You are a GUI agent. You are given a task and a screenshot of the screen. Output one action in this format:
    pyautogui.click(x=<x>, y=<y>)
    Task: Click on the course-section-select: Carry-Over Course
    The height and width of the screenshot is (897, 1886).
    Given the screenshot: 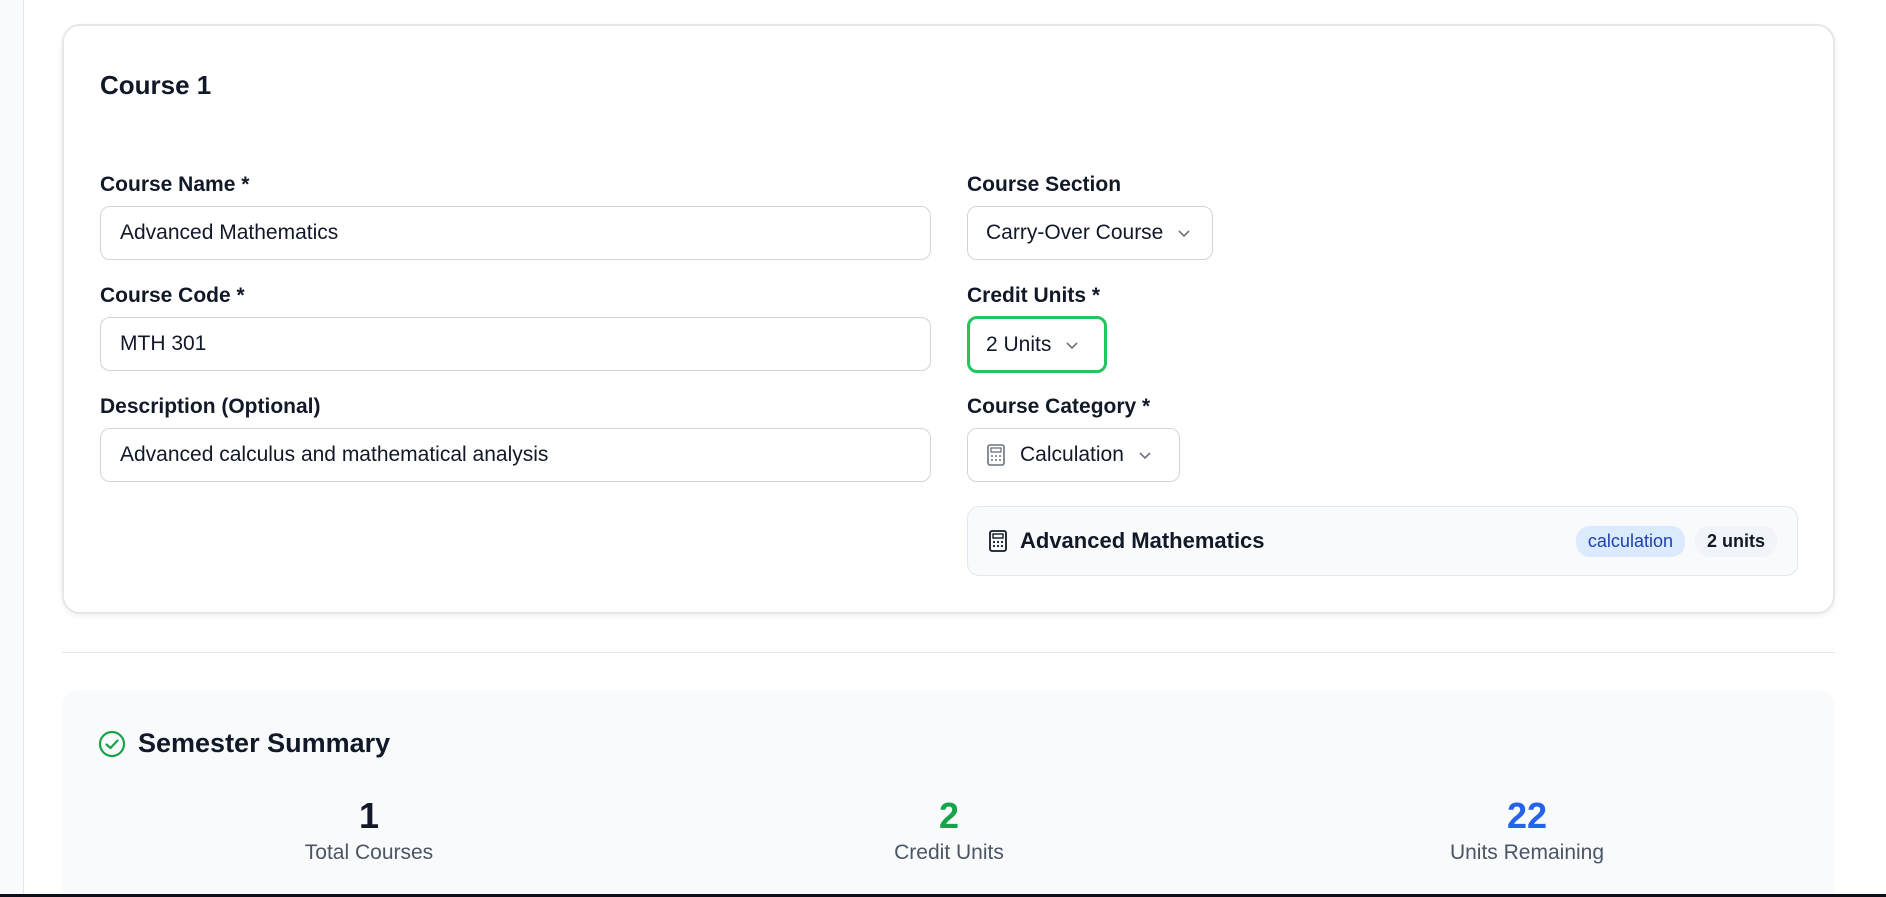 What is the action you would take?
    pyautogui.click(x=1090, y=233)
    